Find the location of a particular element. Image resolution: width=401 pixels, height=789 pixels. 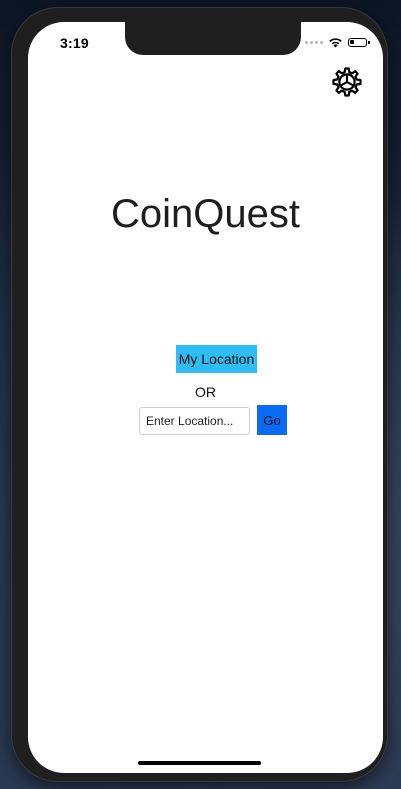

go-button: Go is located at coordinates (272, 420).